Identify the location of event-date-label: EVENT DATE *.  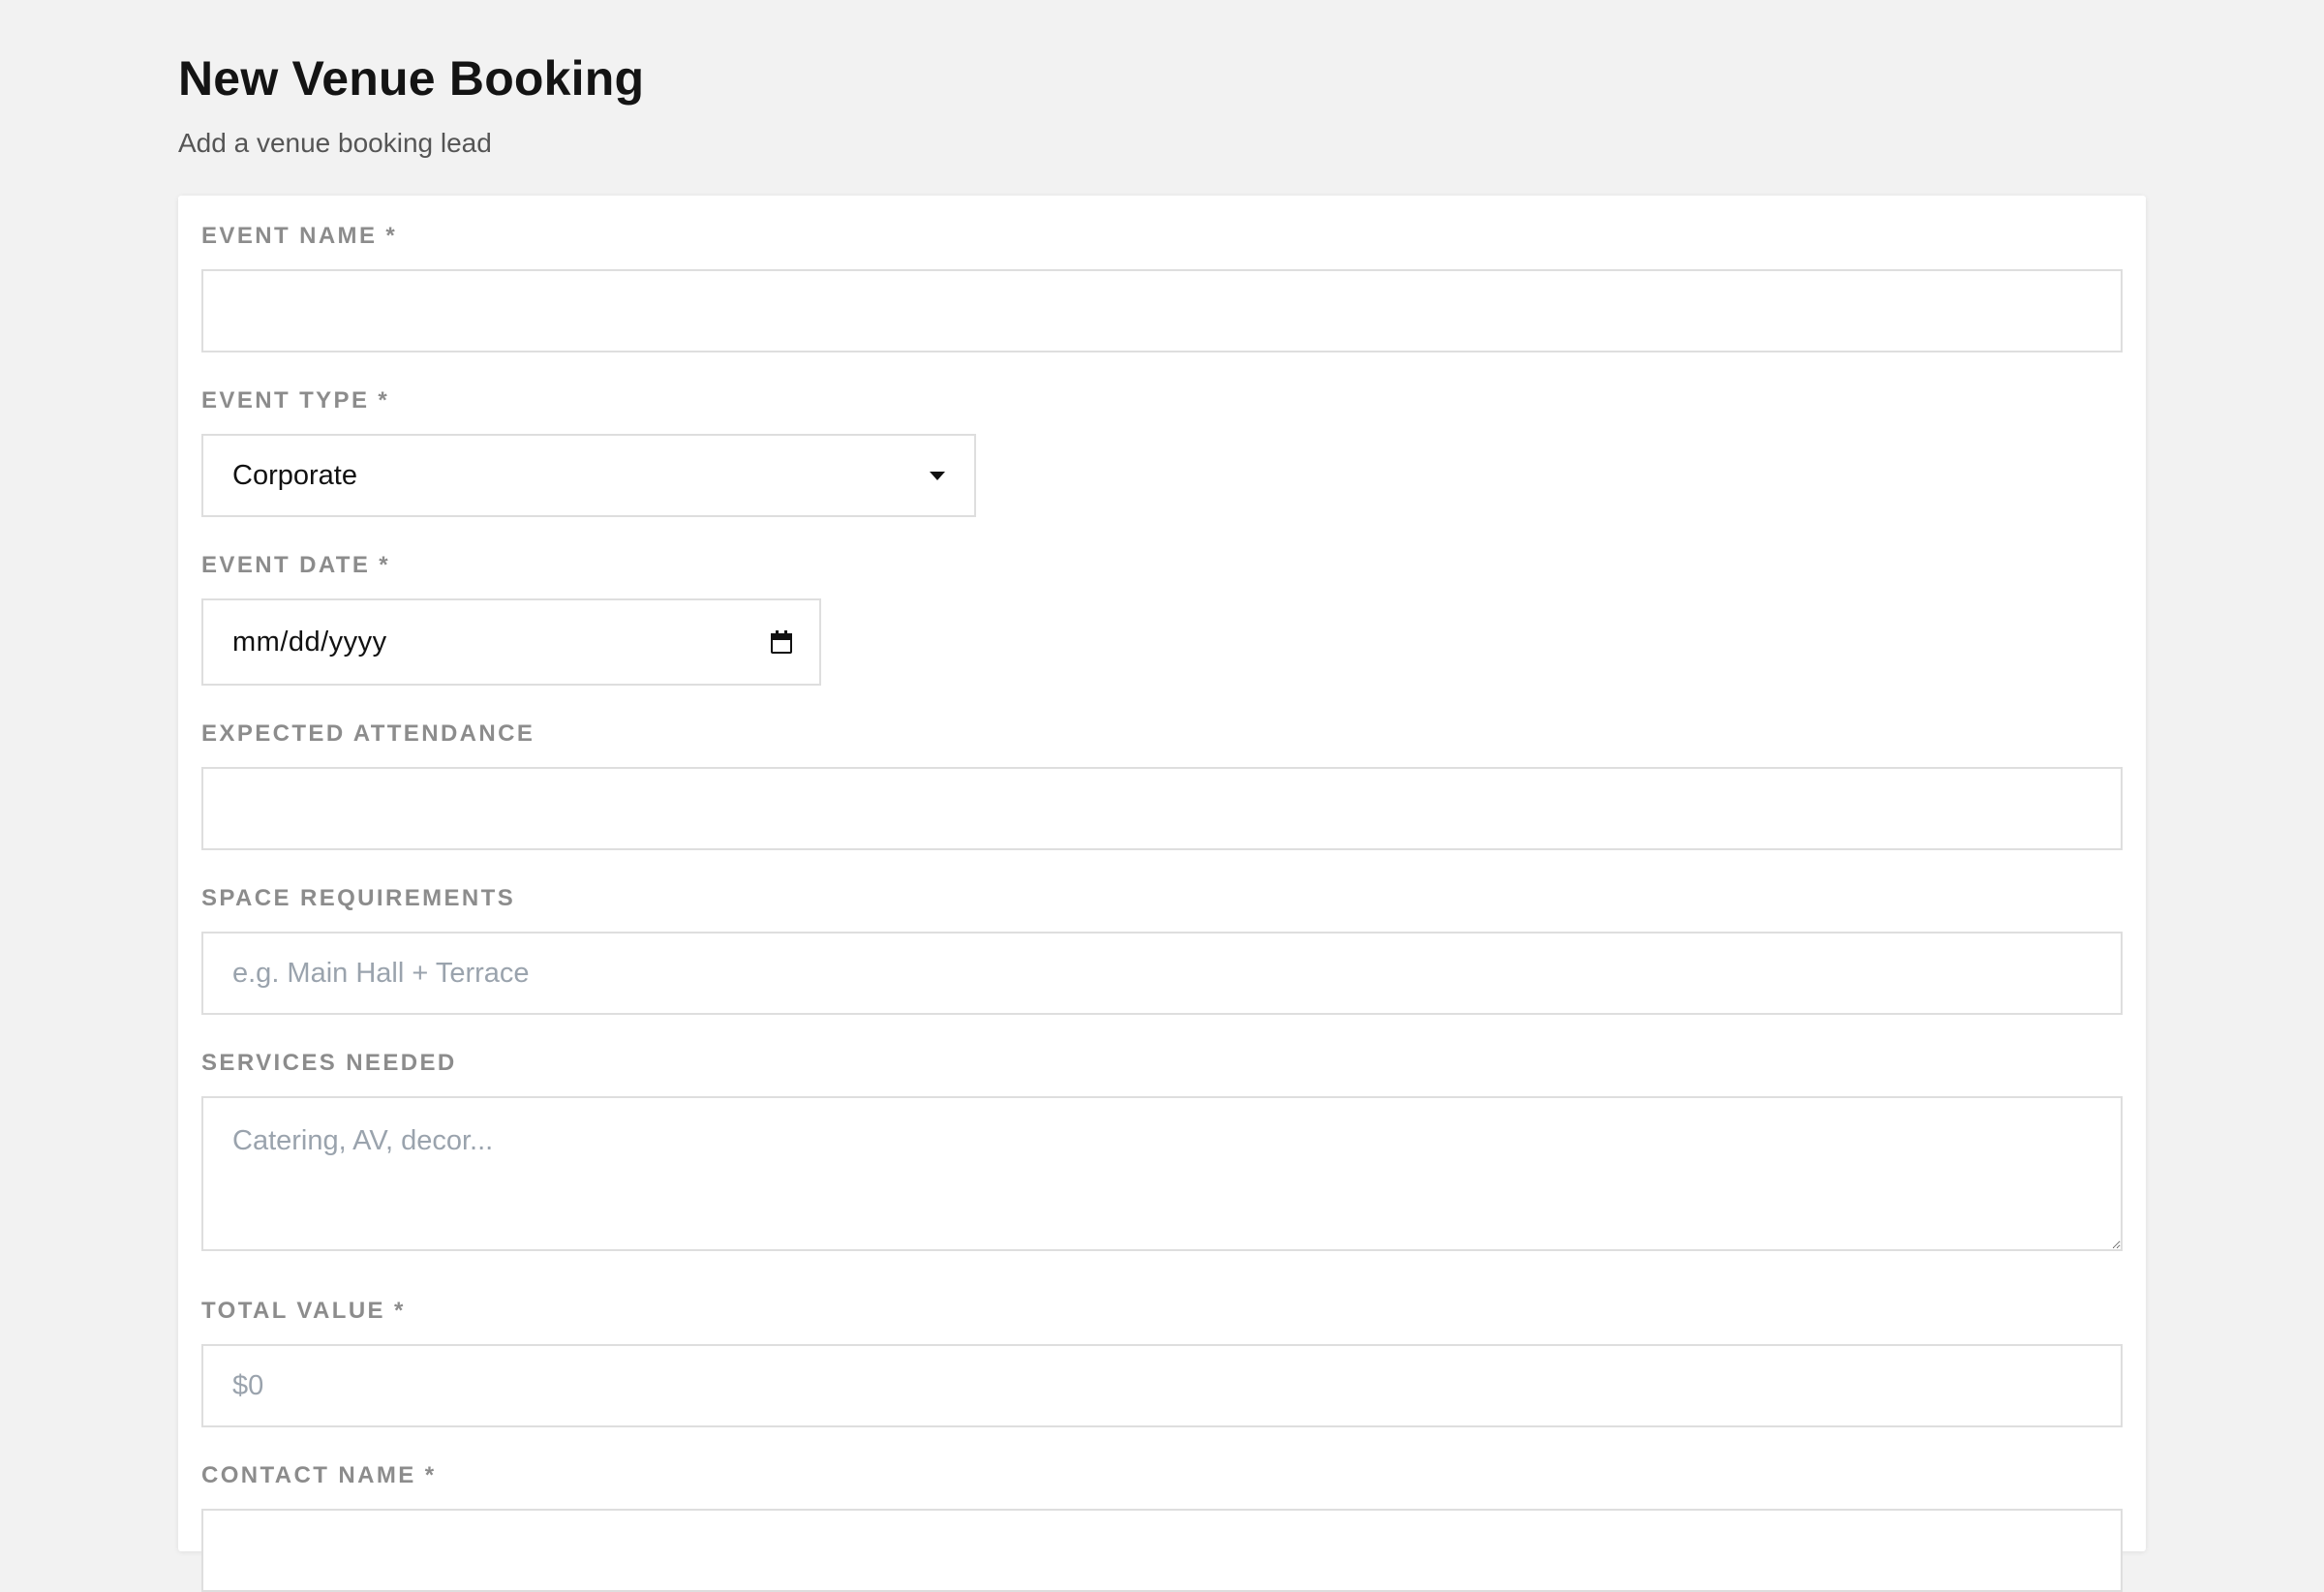
(296, 565).